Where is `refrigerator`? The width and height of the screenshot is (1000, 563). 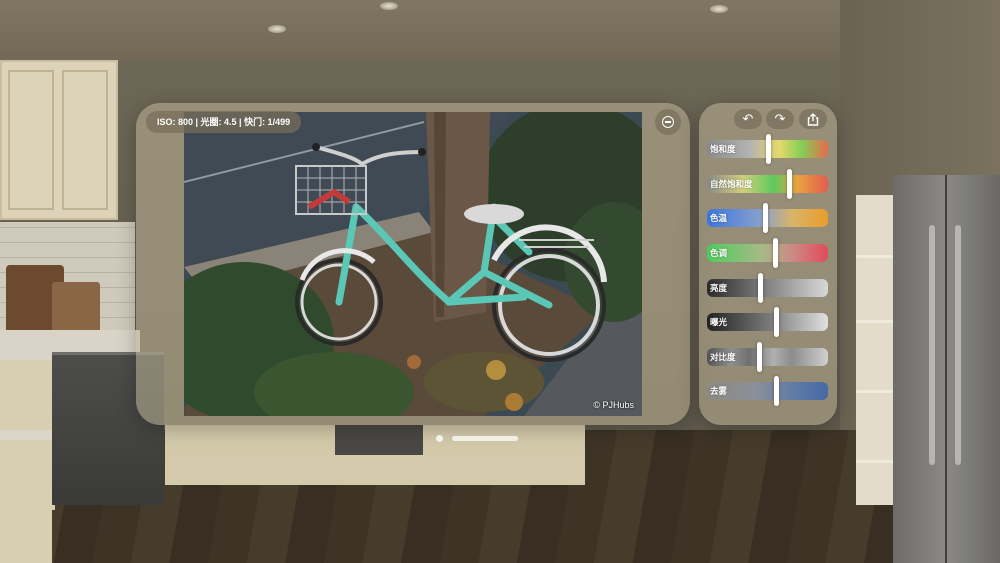
refrigerator is located at coordinates (946, 369).